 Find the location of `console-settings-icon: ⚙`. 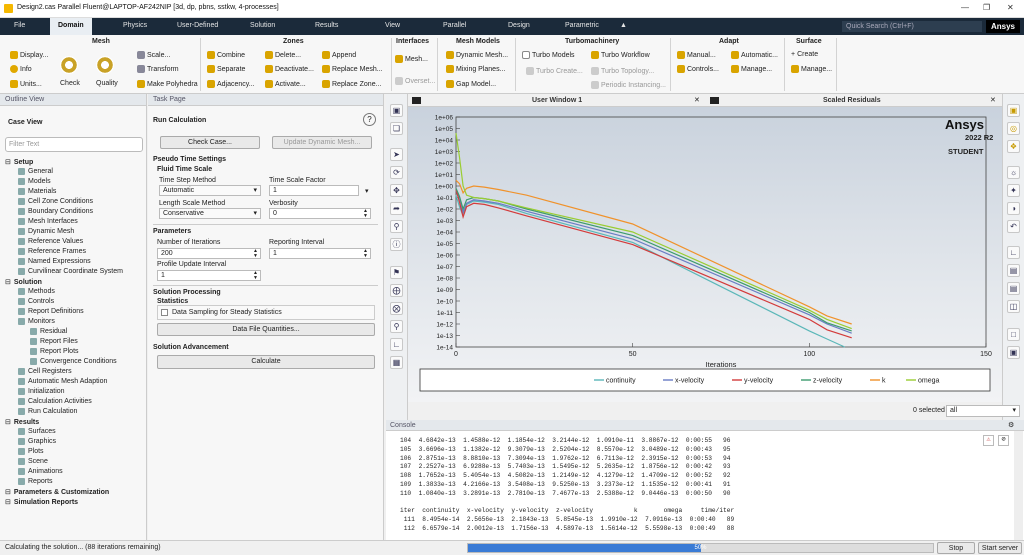

console-settings-icon: ⚙ is located at coordinates (1011, 425).